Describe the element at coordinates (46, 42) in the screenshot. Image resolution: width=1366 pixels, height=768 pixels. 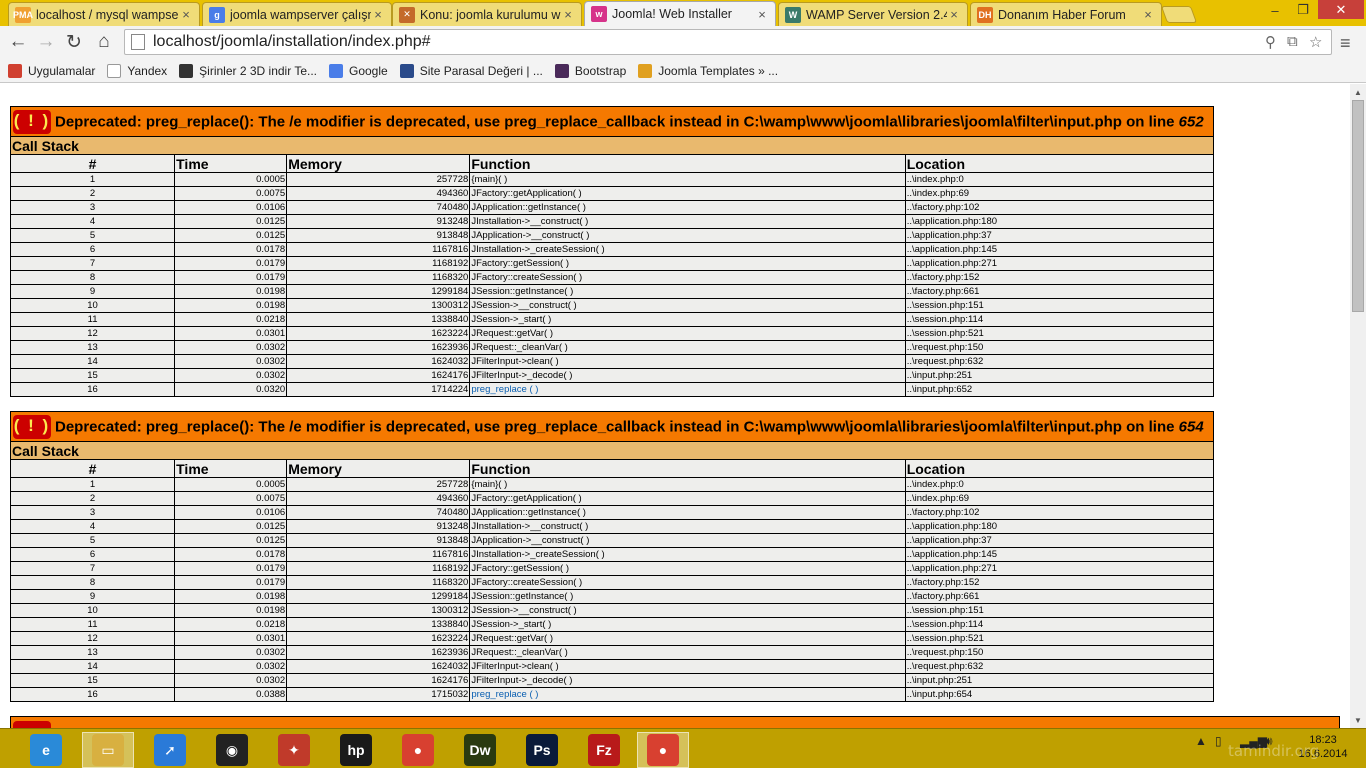
I see `forward-icon: →` at that location.